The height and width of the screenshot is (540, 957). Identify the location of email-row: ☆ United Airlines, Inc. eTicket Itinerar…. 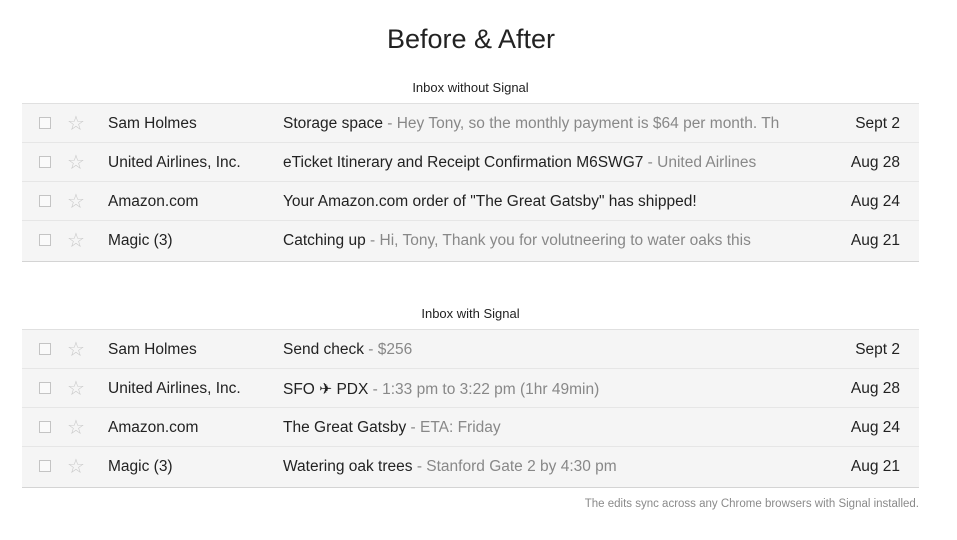
(470, 162).